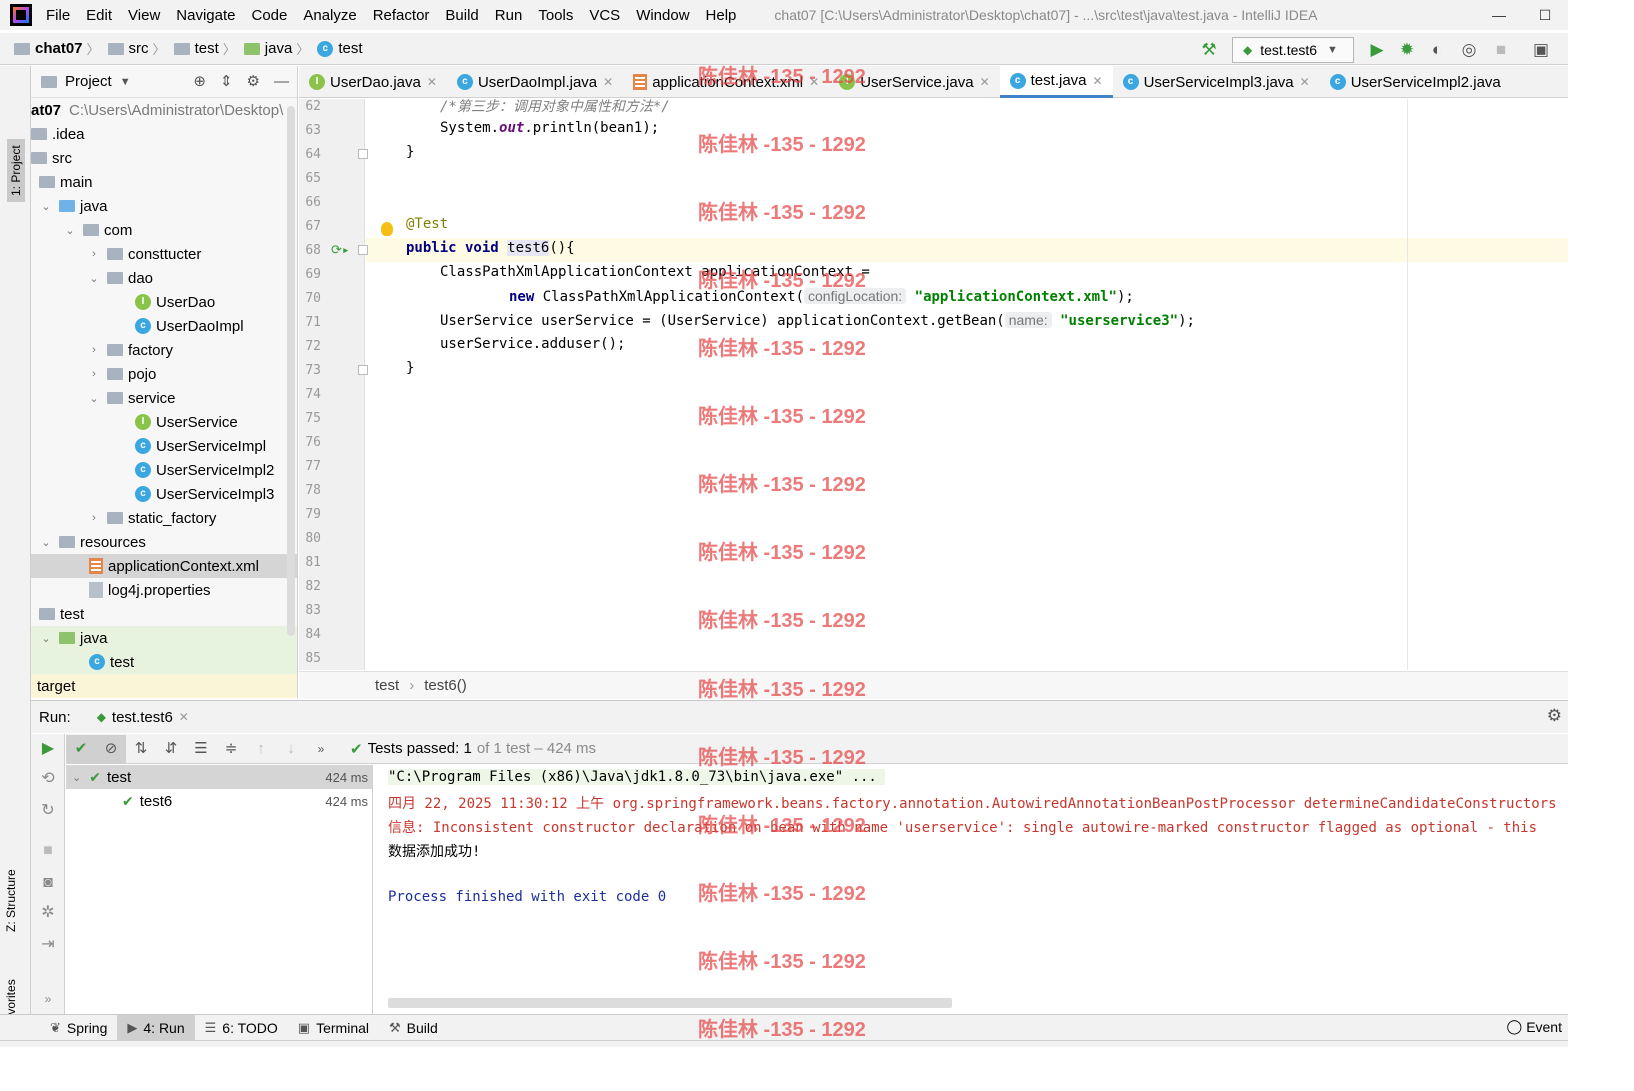 The height and width of the screenshot is (1091, 1634). What do you see at coordinates (164, 158) in the screenshot?
I see `tree-item-src: src` at bounding box center [164, 158].